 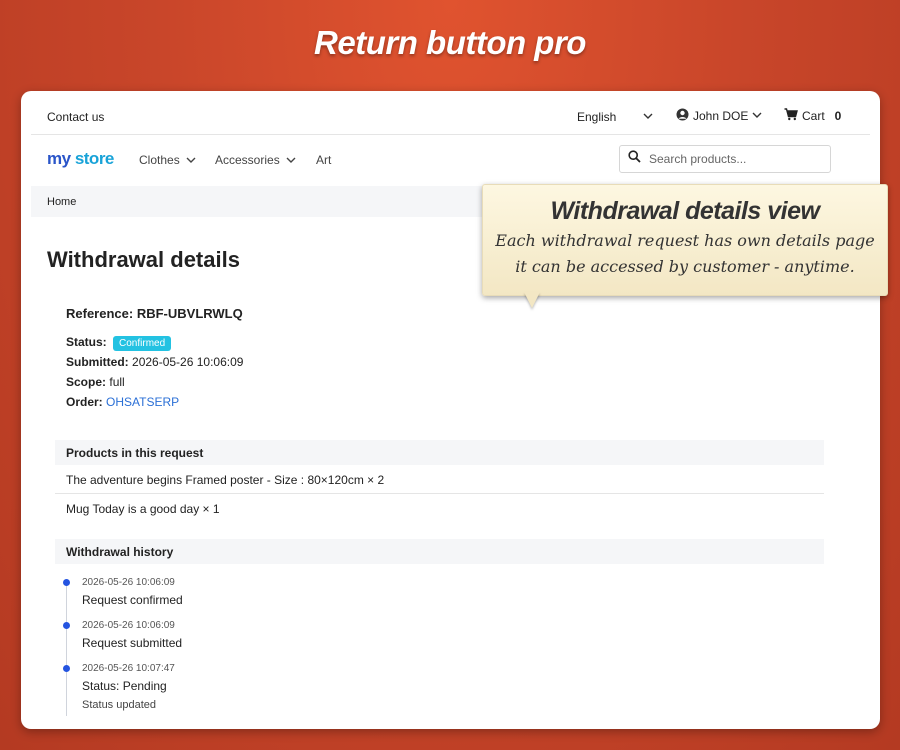 What do you see at coordinates (142, 402) in the screenshot?
I see `order-link: OHSATSERP` at bounding box center [142, 402].